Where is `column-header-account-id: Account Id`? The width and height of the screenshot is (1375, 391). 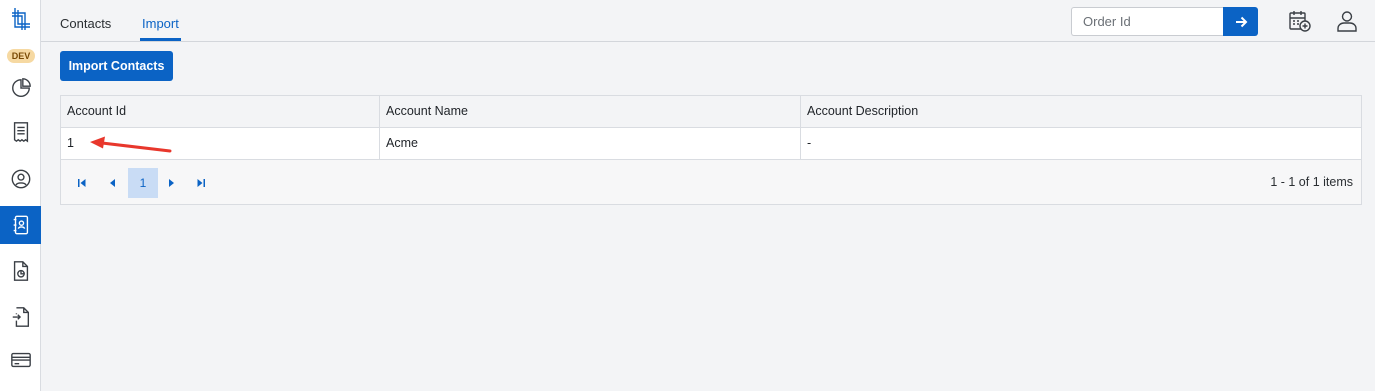
column-header-account-id: Account Id is located at coordinates (220, 111).